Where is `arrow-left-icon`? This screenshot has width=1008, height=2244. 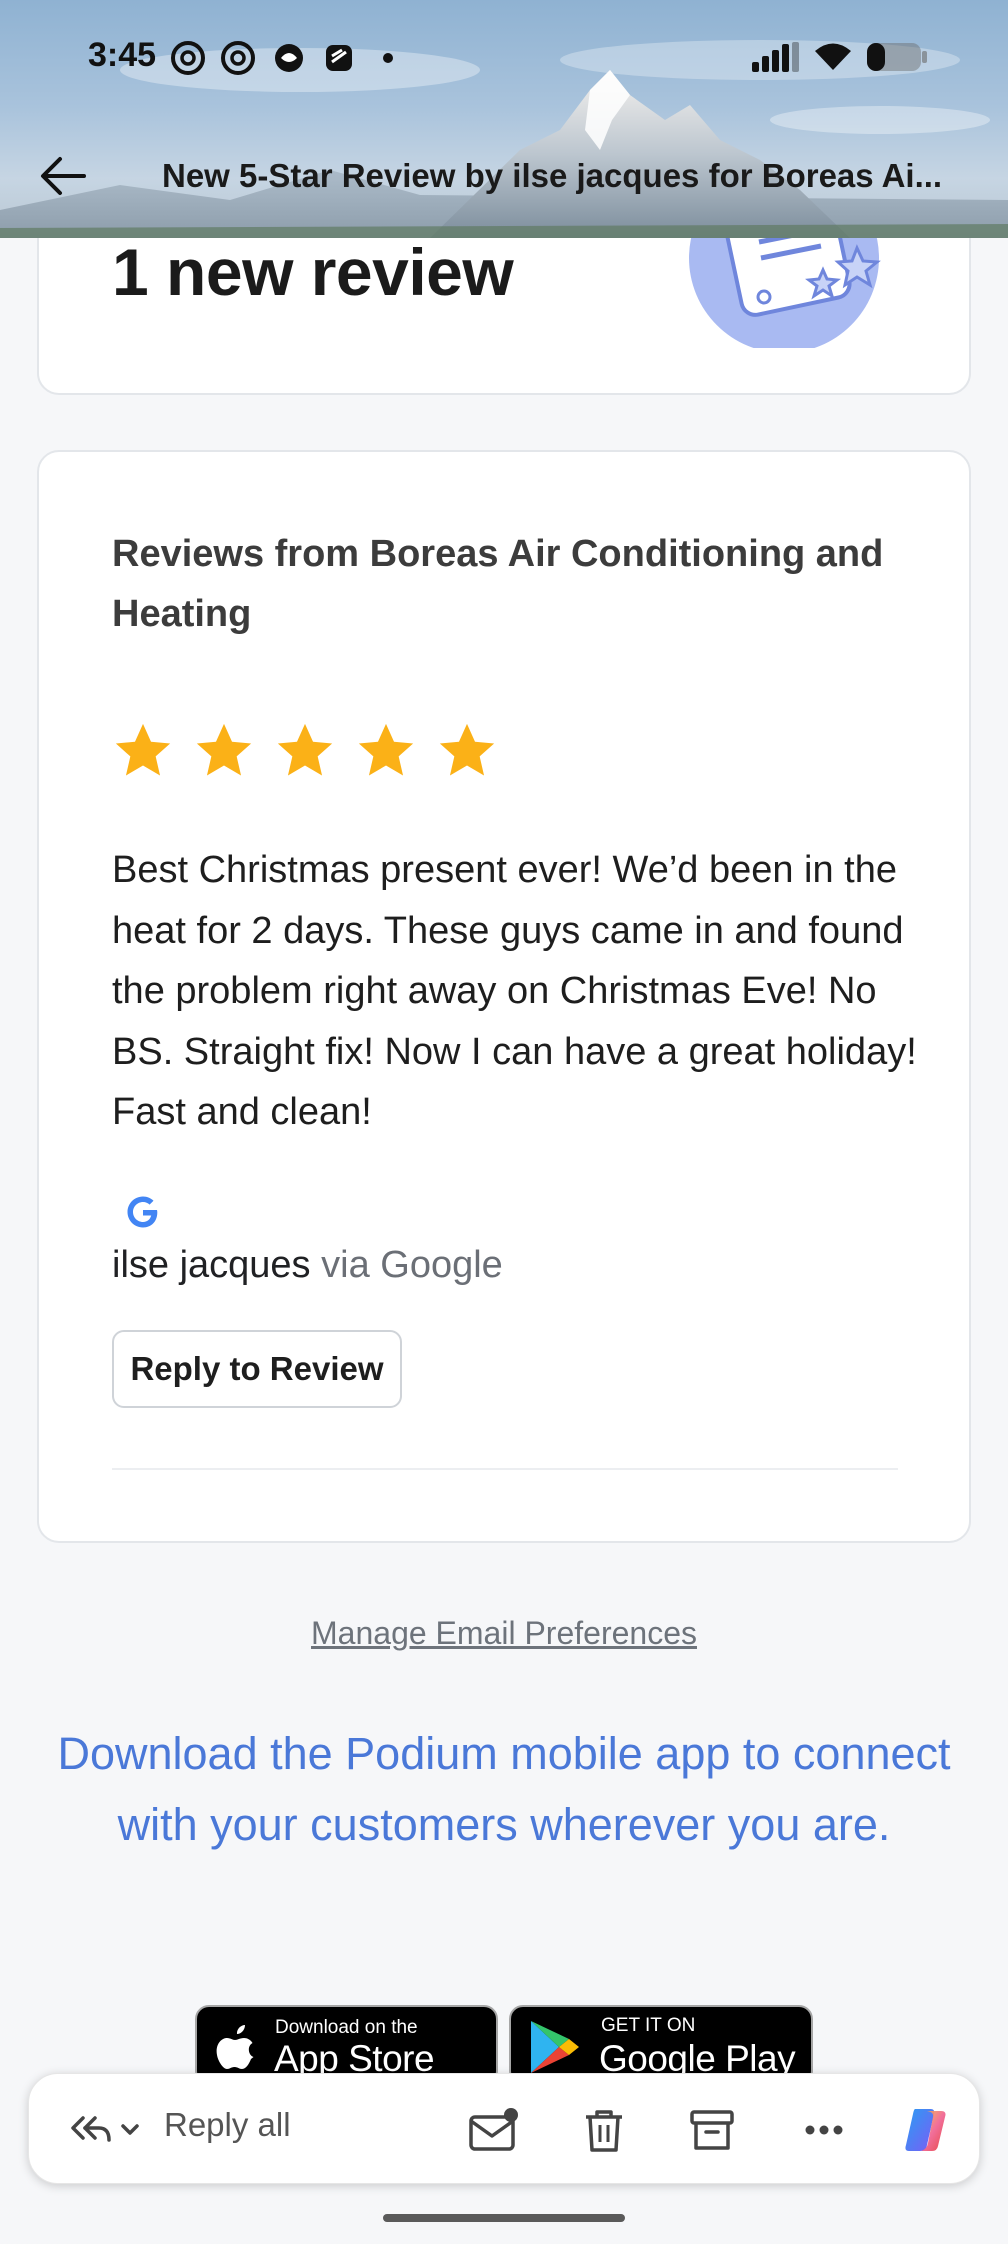 arrow-left-icon is located at coordinates (63, 176).